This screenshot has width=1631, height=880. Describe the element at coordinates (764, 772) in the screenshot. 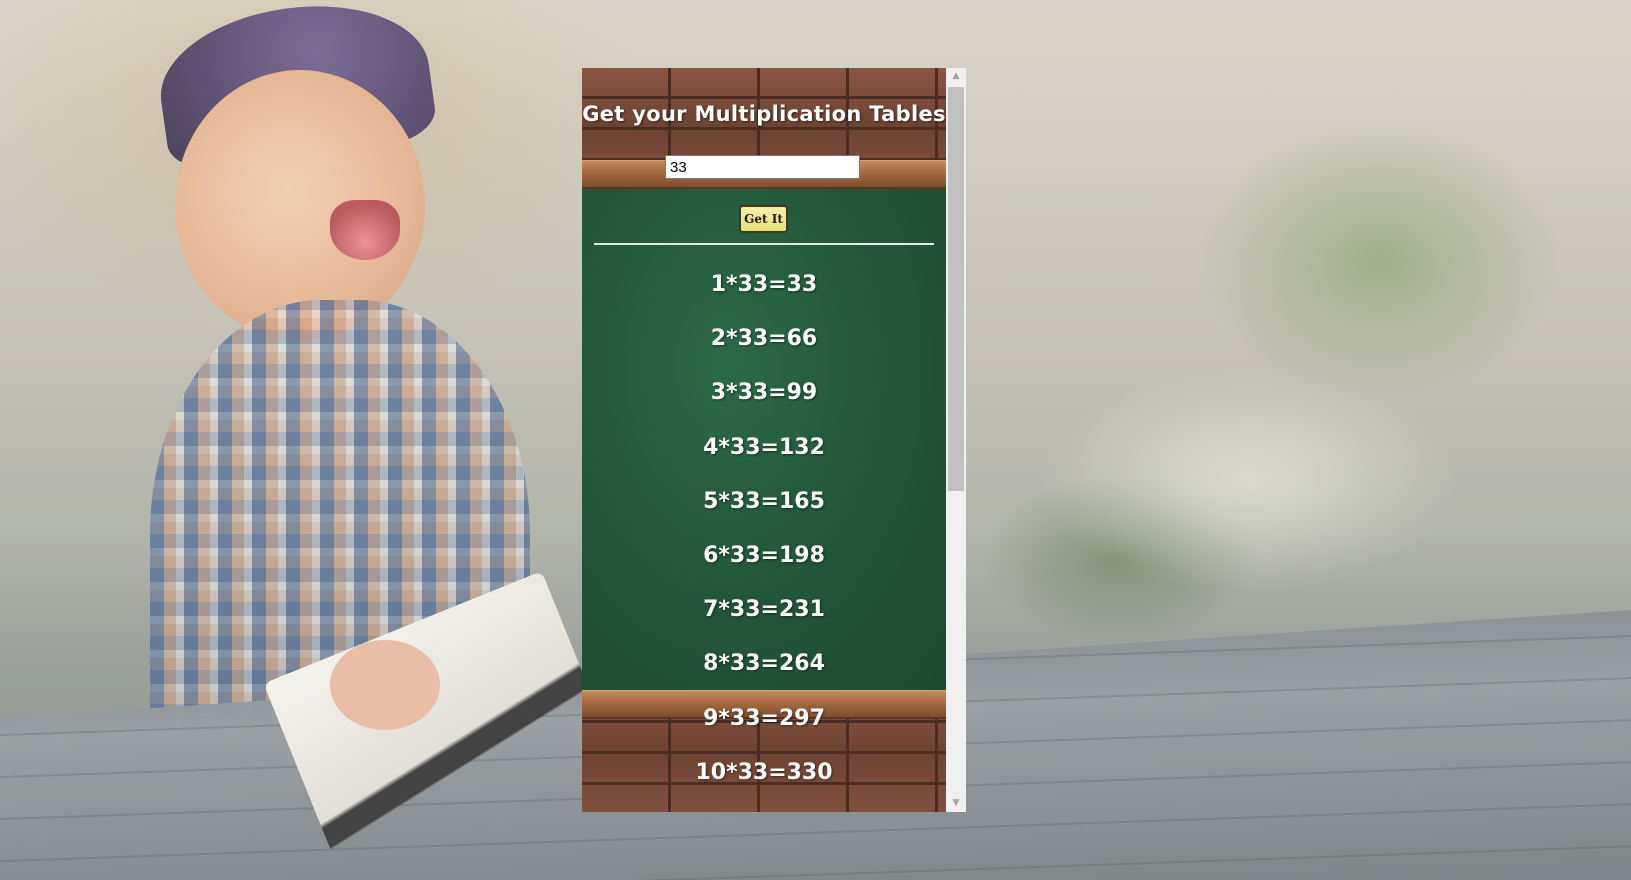

I see `result-row: 10*33=330` at that location.